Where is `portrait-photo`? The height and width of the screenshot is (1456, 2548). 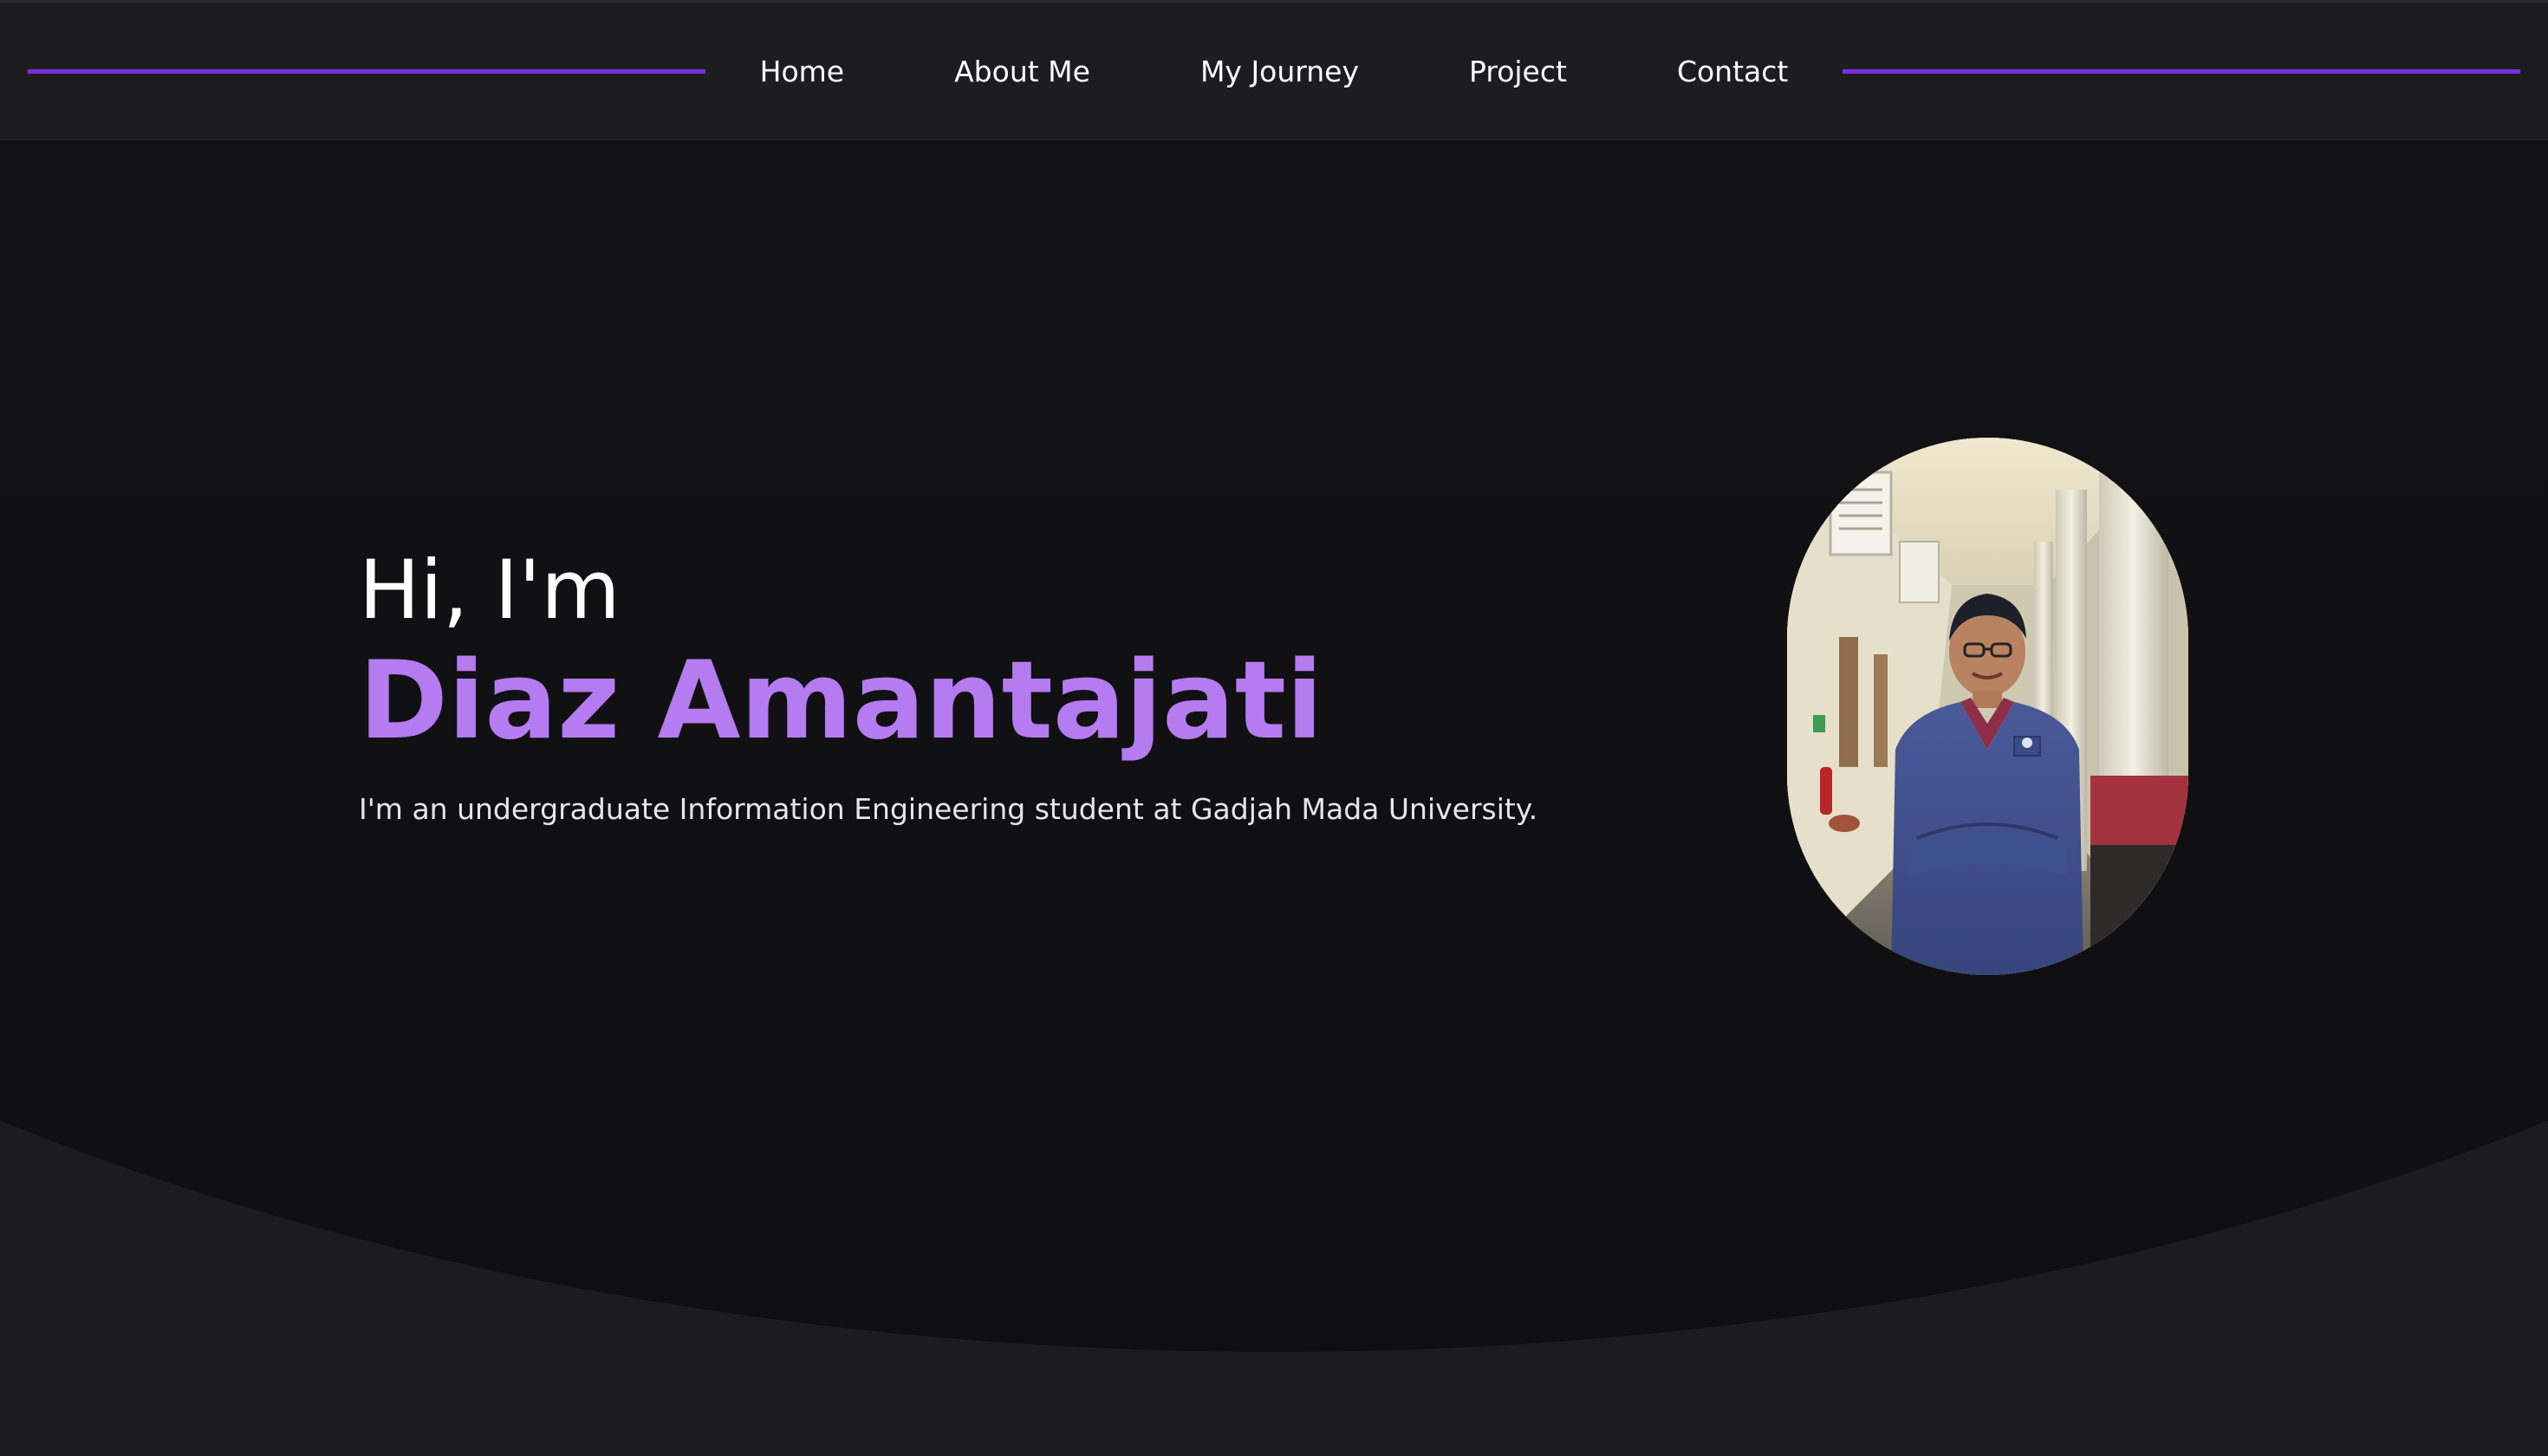 portrait-photo is located at coordinates (1987, 706).